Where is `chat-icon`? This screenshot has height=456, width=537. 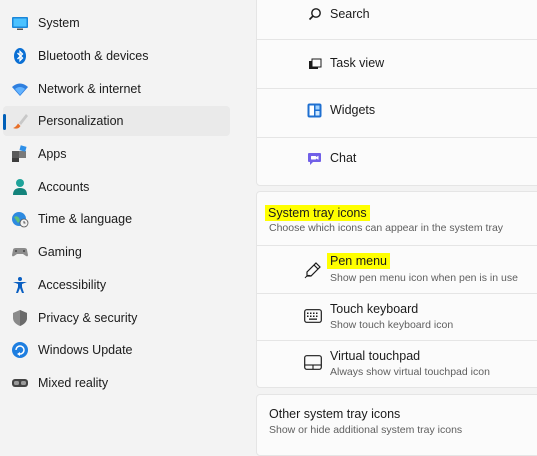
chat-icon is located at coordinates (314, 159).